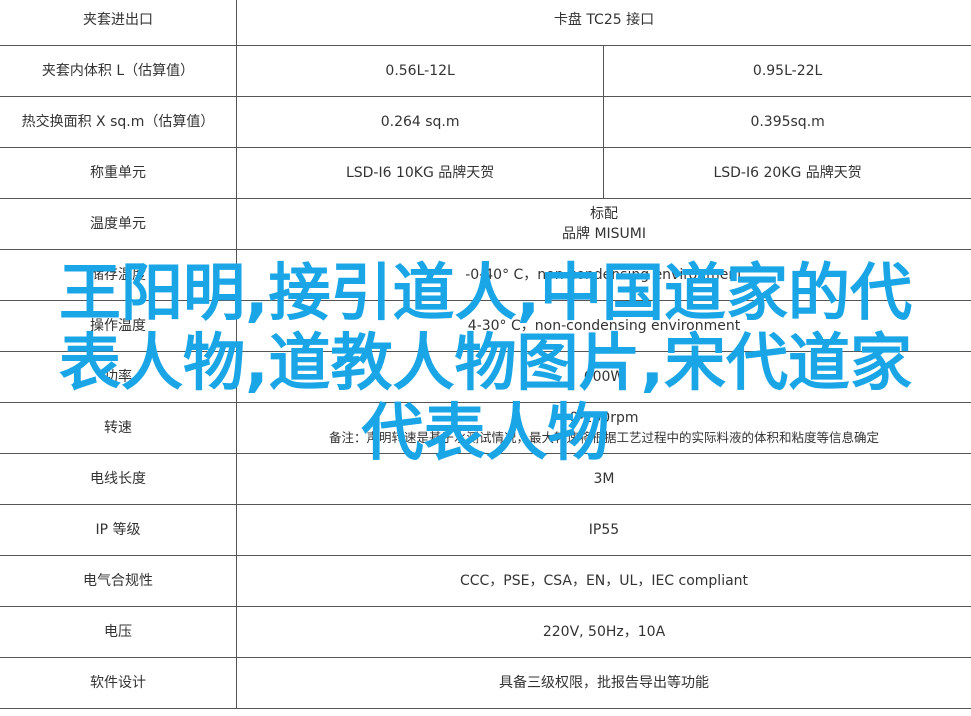 Image resolution: width=971 pixels, height=716 pixels. I want to click on table-row: 储存温度 -0-40° C，non-condensing environment, so click(485, 275).